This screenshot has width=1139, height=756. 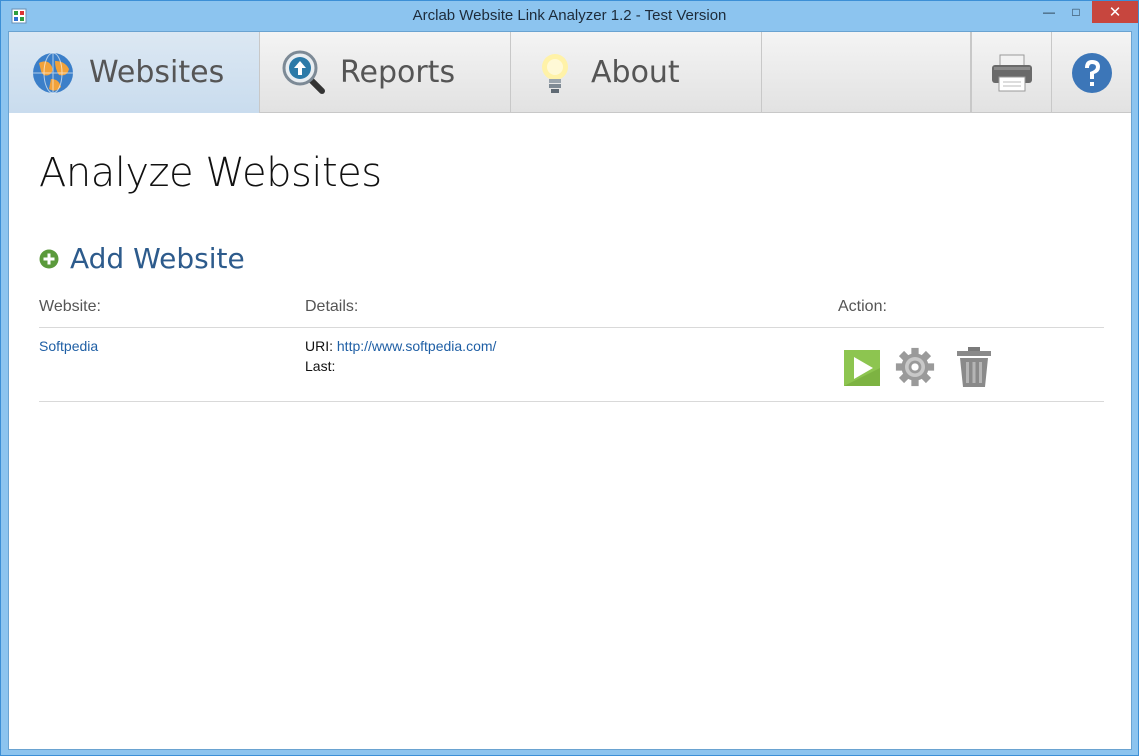 What do you see at coordinates (398, 72) in the screenshot?
I see `tab-reports-label: Reports` at bounding box center [398, 72].